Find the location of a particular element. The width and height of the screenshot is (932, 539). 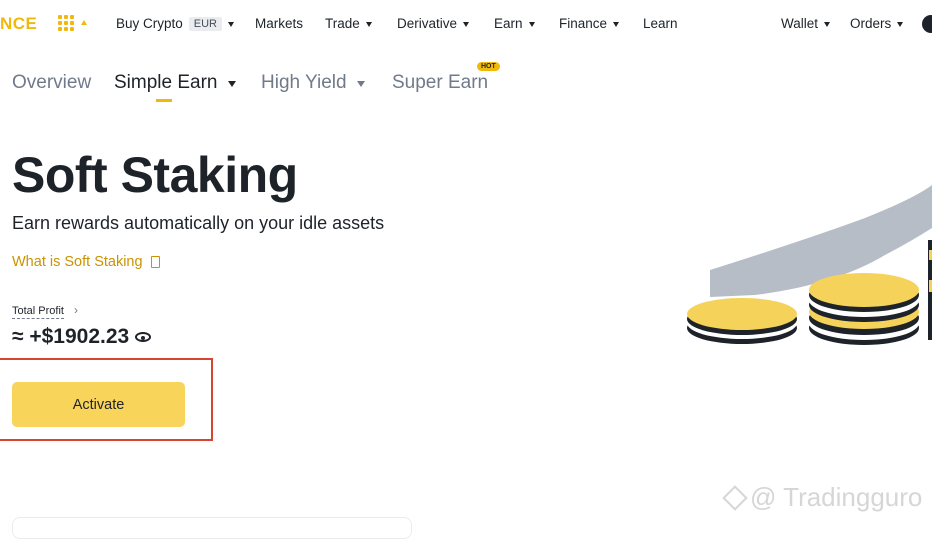

nav-wallet-label: Wallet is located at coordinates (800, 23).